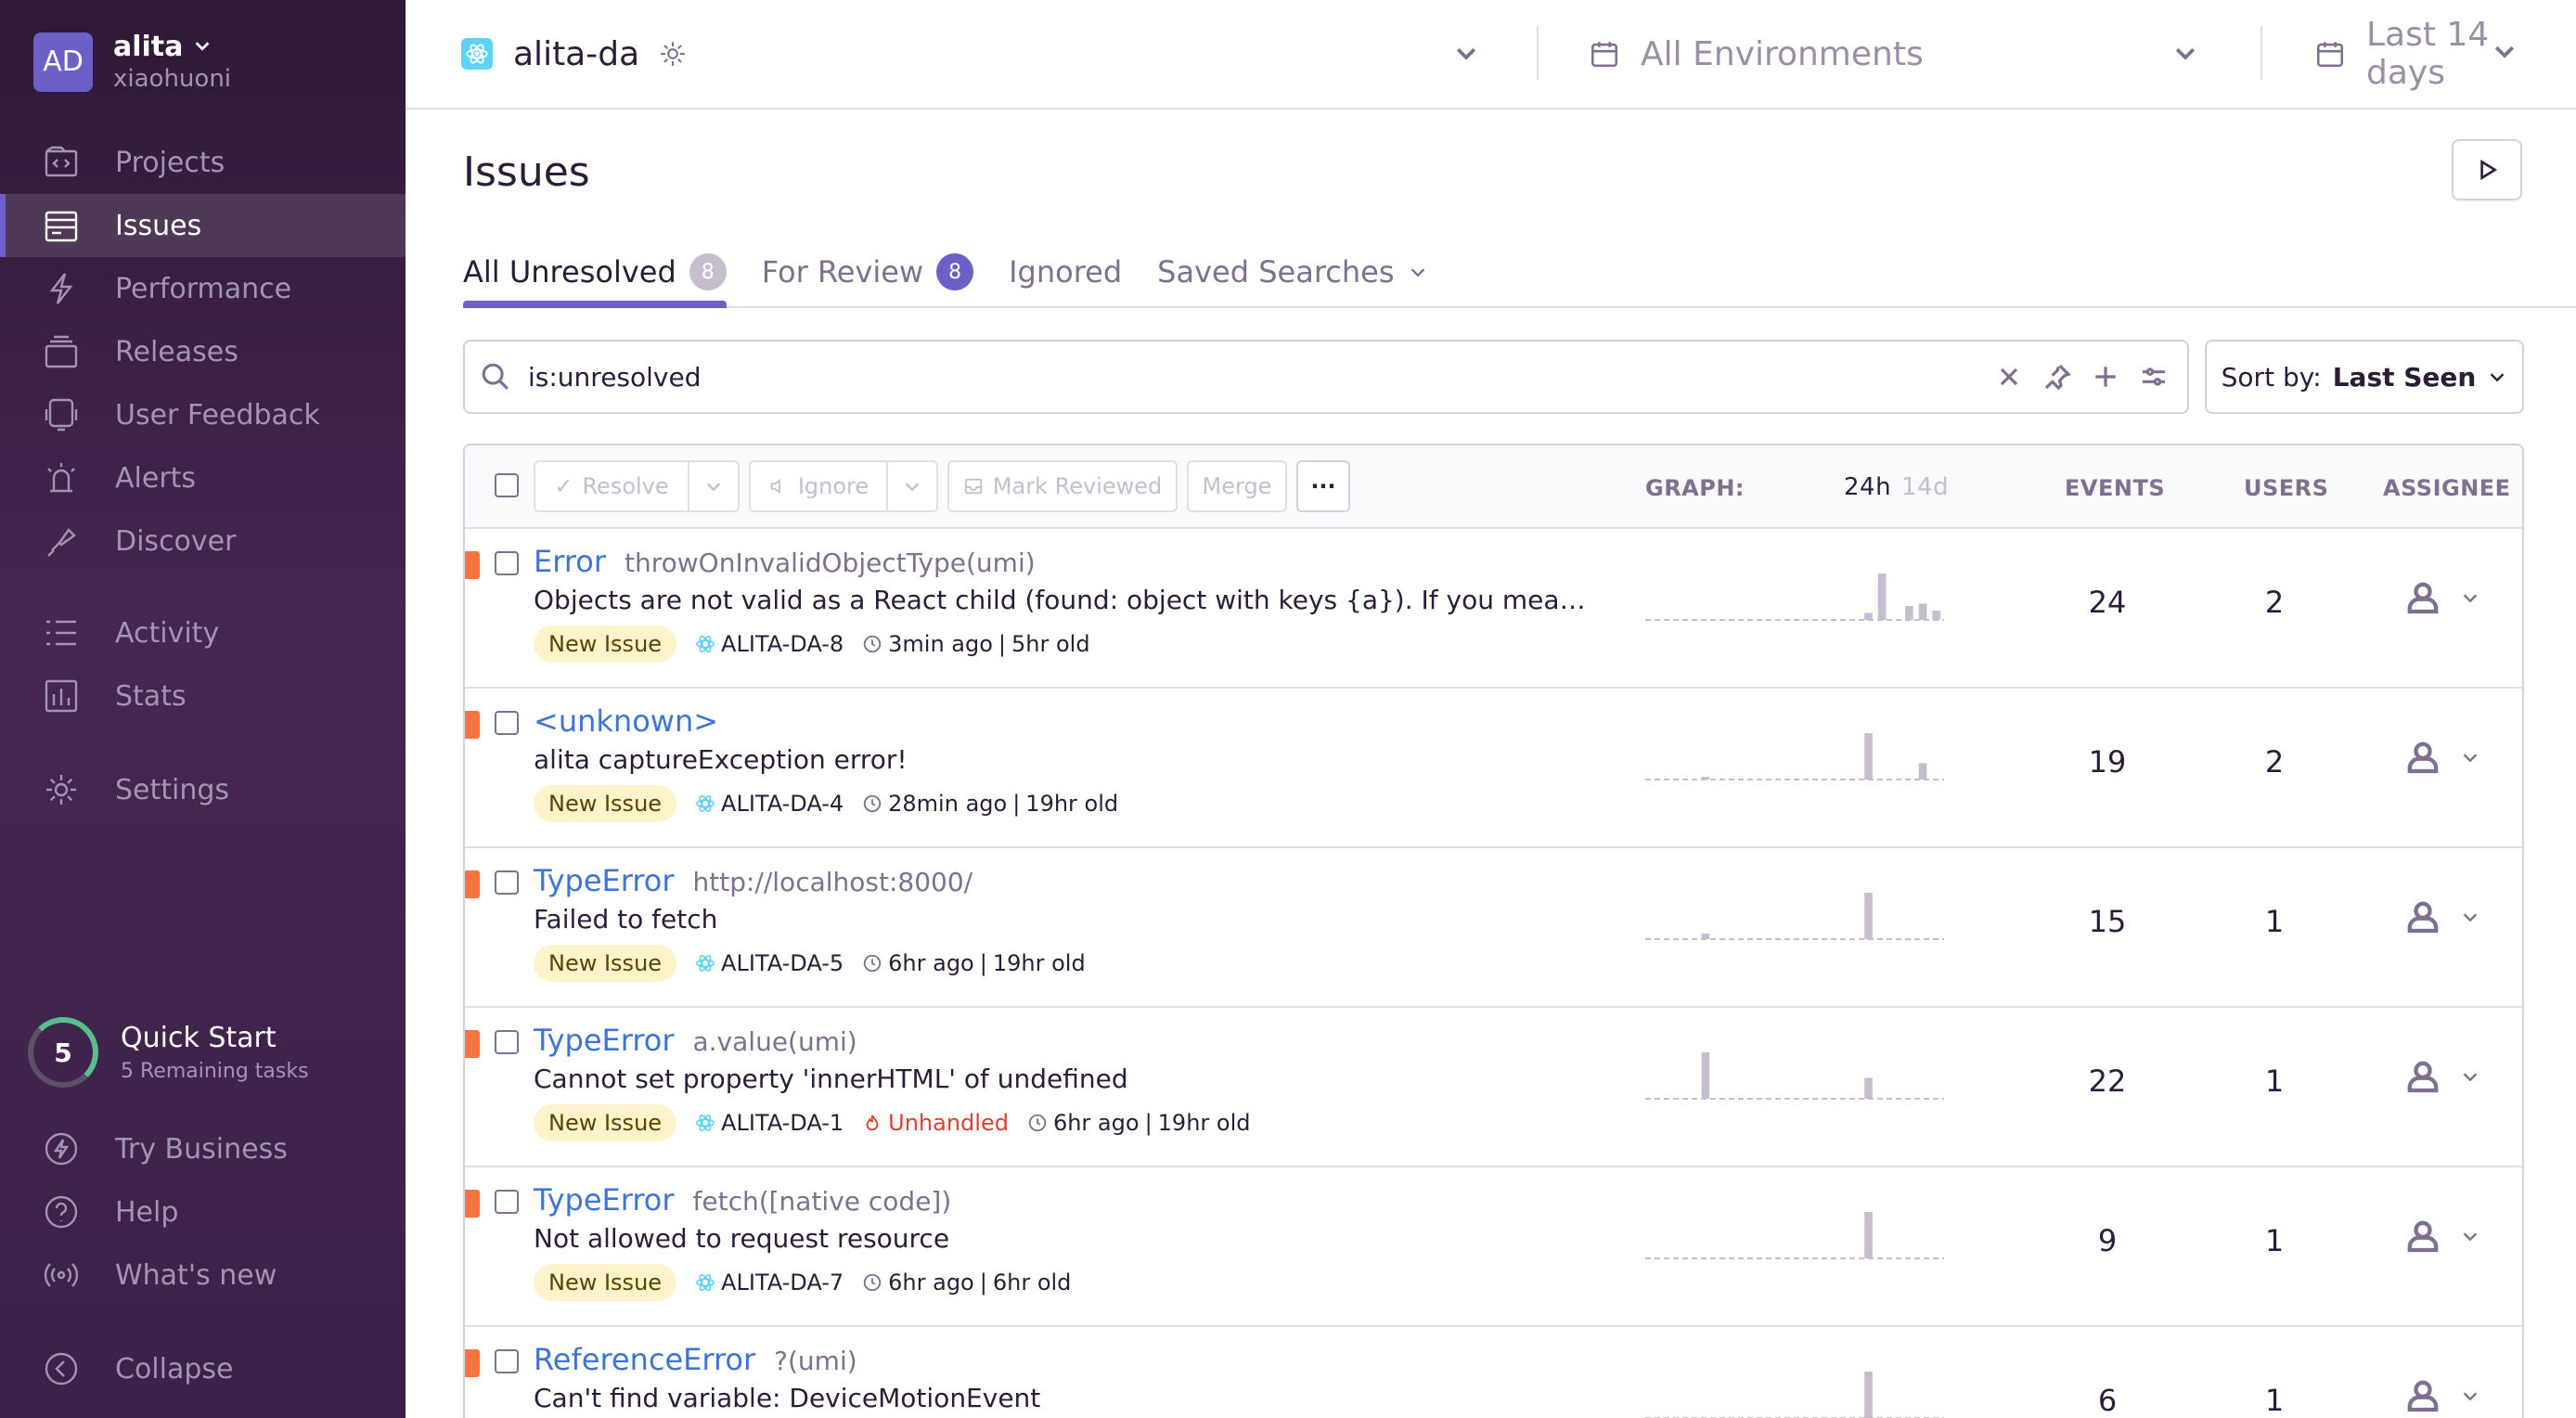 The width and height of the screenshot is (2576, 1418). Describe the element at coordinates (1895, 54) in the screenshot. I see `environment-selector: All Environments` at that location.